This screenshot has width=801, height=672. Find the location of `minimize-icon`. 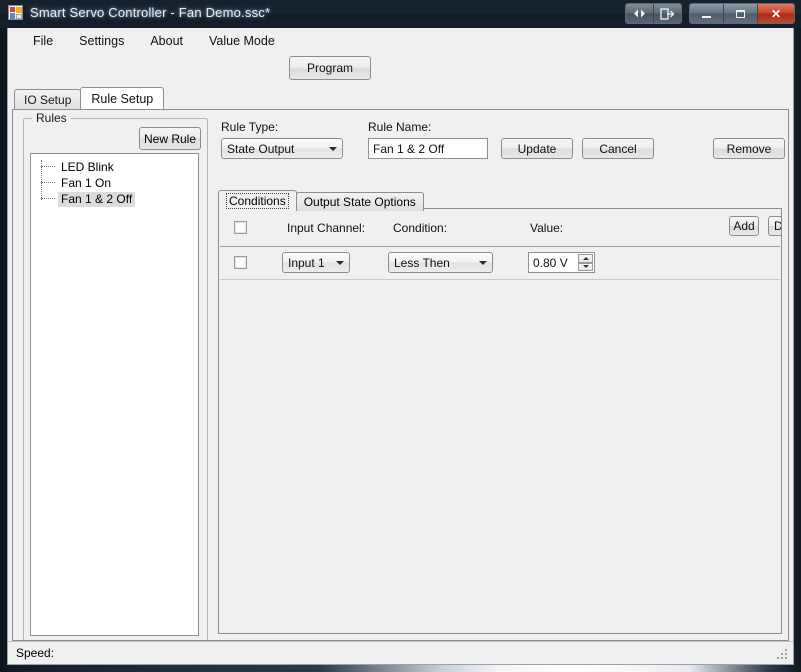

minimize-icon is located at coordinates (706, 16).